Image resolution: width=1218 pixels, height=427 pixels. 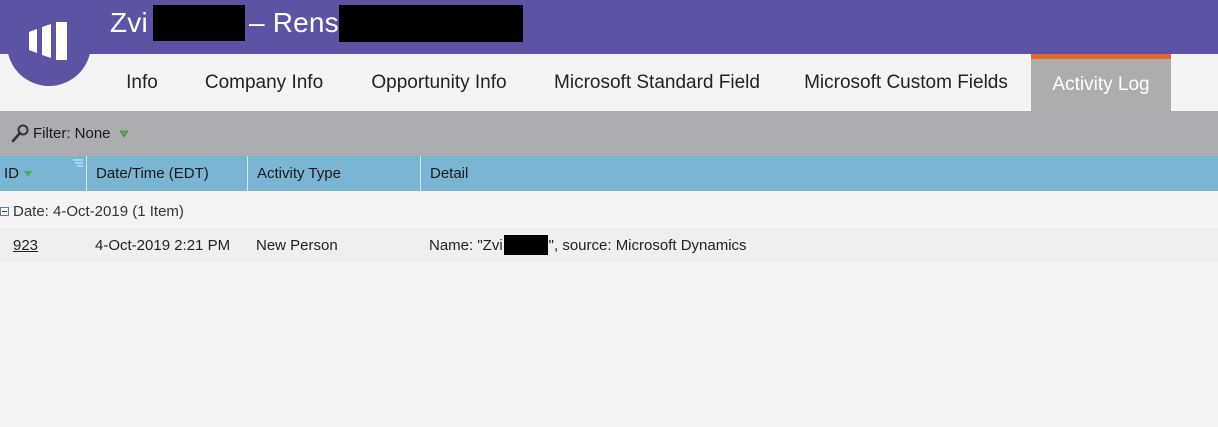 I want to click on column-label-id: ID, so click(x=11, y=173).